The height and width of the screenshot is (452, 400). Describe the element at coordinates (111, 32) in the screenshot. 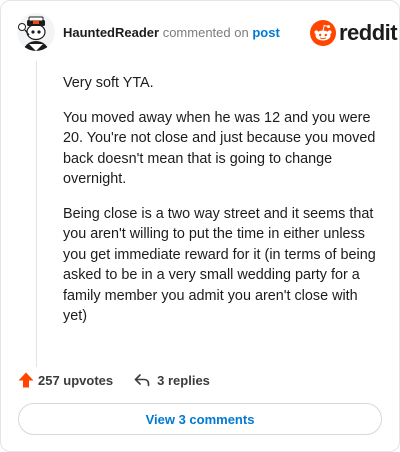

I see `username: HauntedReader` at that location.